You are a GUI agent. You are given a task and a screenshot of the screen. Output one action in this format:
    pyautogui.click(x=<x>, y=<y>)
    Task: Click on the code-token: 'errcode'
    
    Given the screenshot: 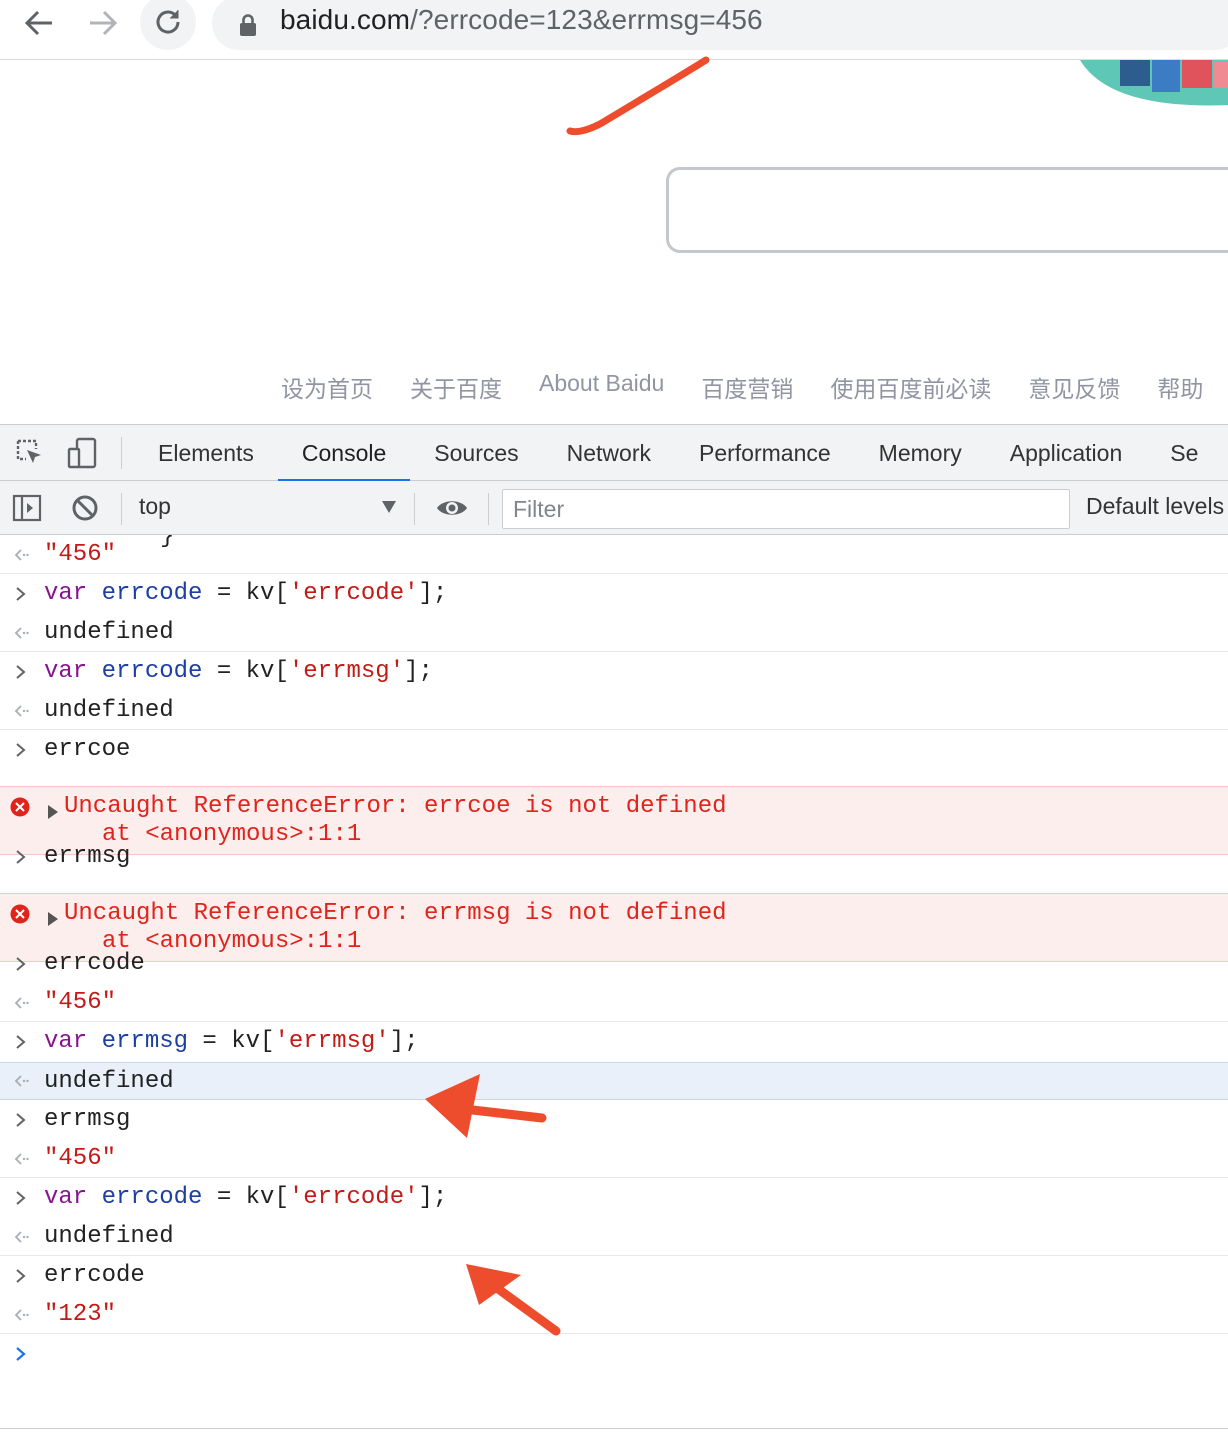 What is the action you would take?
    pyautogui.click(x=353, y=593)
    